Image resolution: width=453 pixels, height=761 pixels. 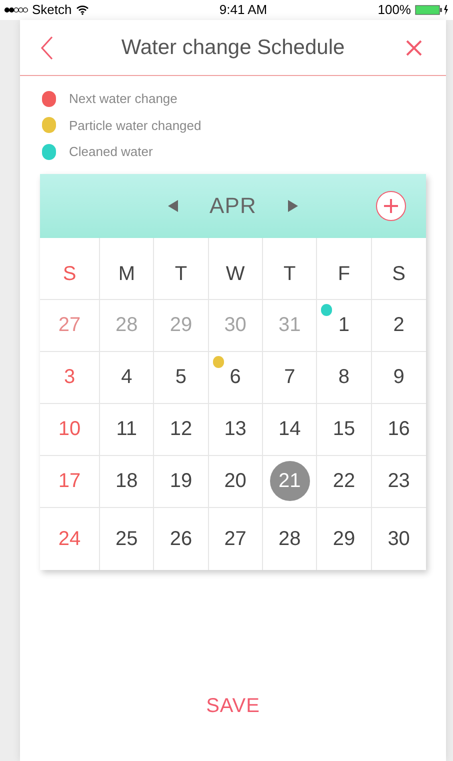 What do you see at coordinates (70, 377) in the screenshot?
I see `day-number: 3` at bounding box center [70, 377].